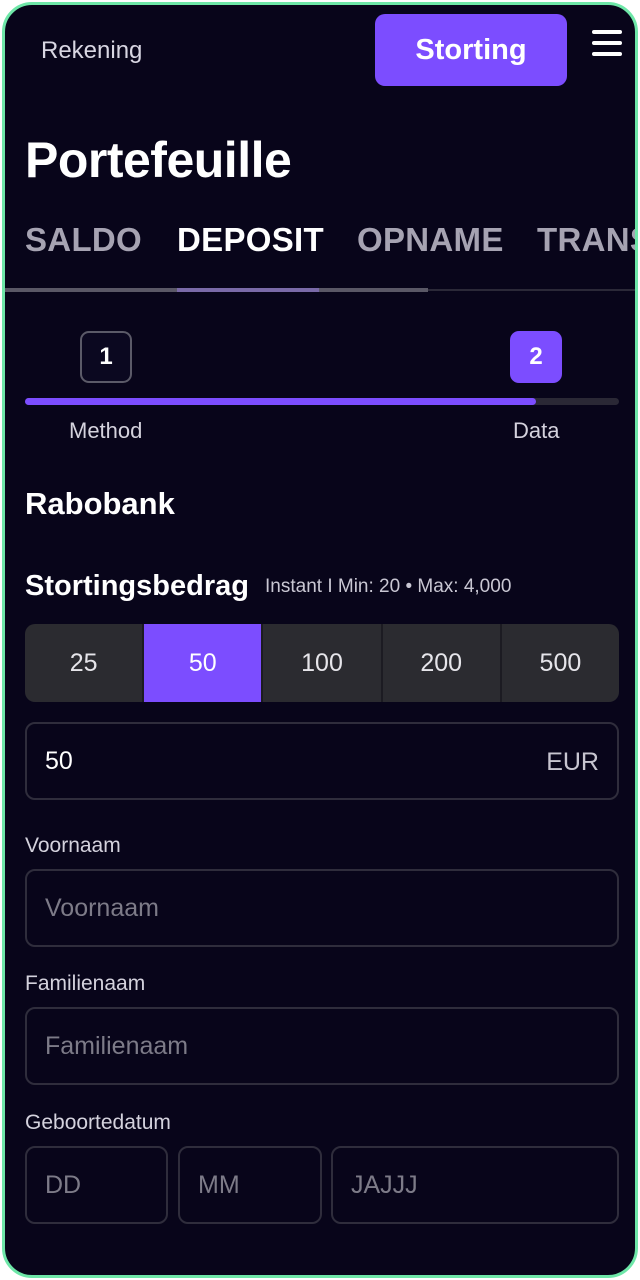 The width and height of the screenshot is (640, 1280). What do you see at coordinates (442, 663) in the screenshot?
I see `amount-option-200: 200` at bounding box center [442, 663].